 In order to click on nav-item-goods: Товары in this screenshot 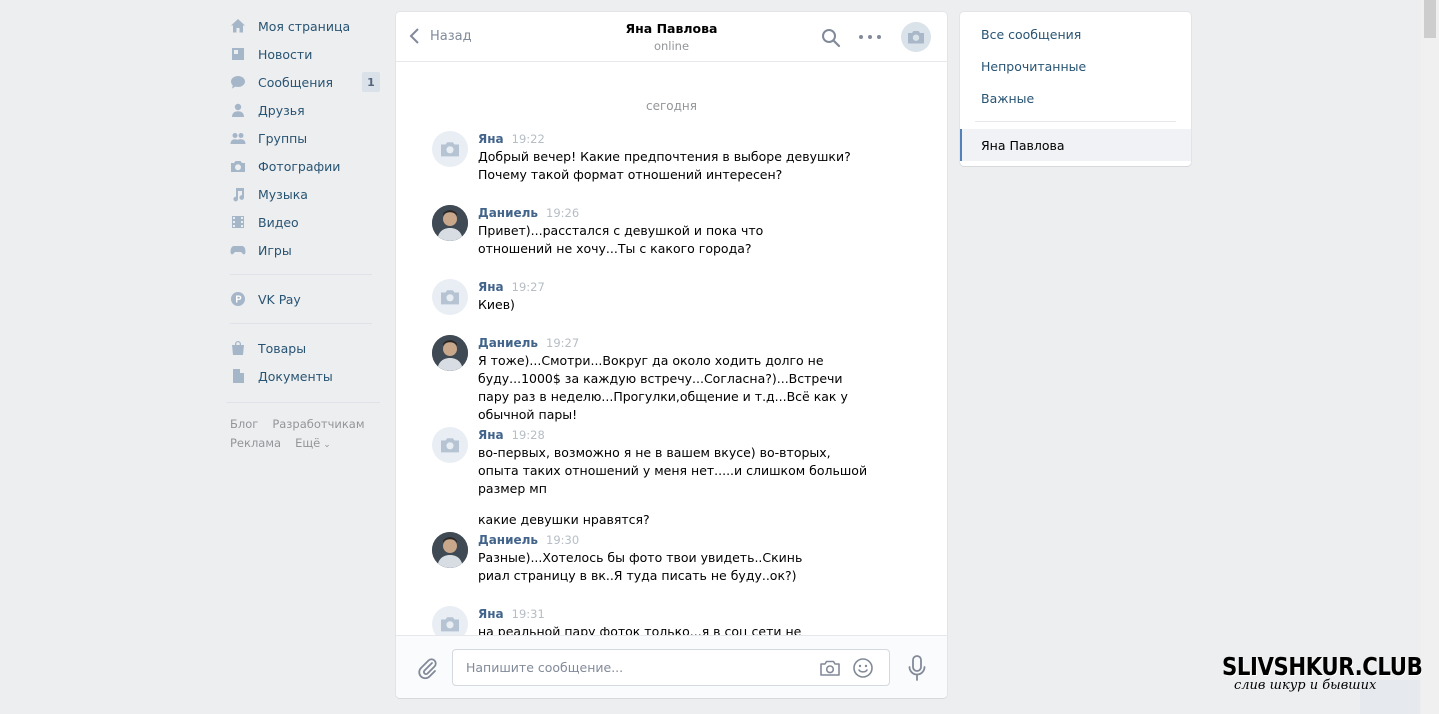, I will do `click(304, 348)`.